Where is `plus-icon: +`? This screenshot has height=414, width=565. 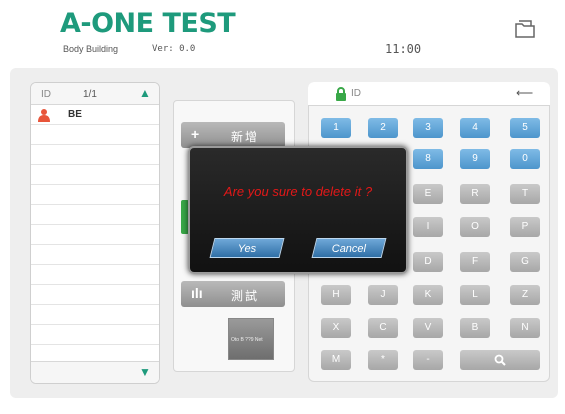
plus-icon: + is located at coordinates (195, 134).